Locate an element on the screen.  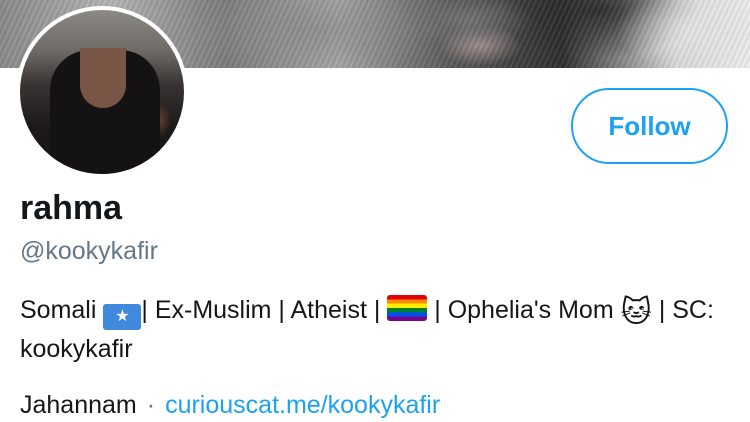
profile-meta: Jahannam · curiouscat.me/kookykafir is located at coordinates (230, 405).